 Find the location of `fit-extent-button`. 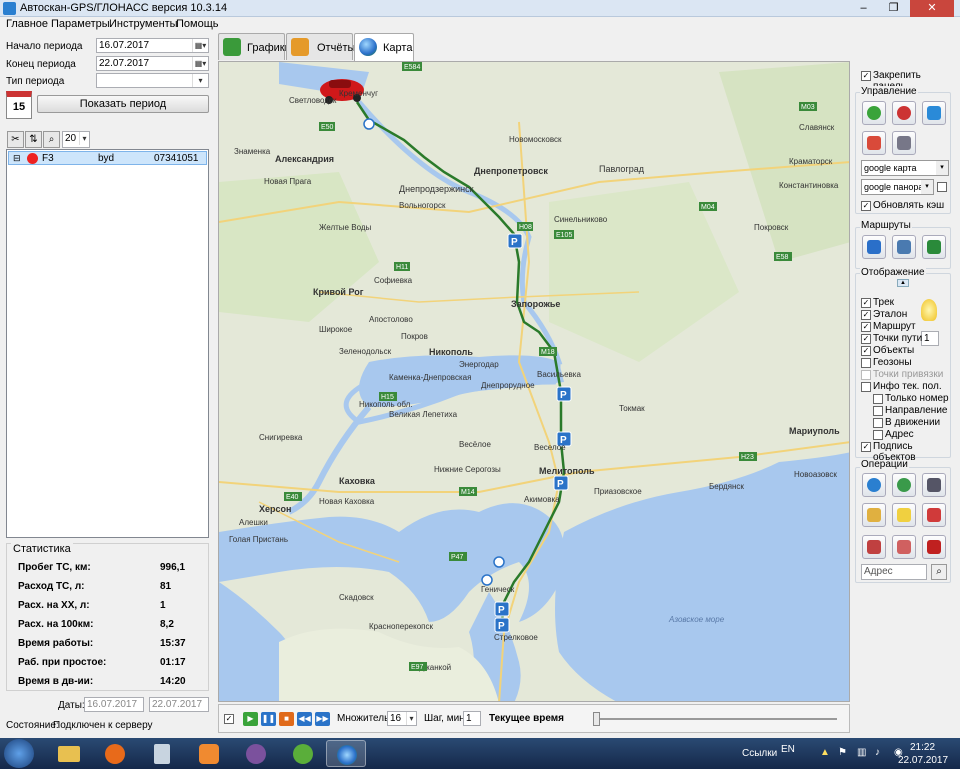

fit-extent-button is located at coordinates (934, 113).